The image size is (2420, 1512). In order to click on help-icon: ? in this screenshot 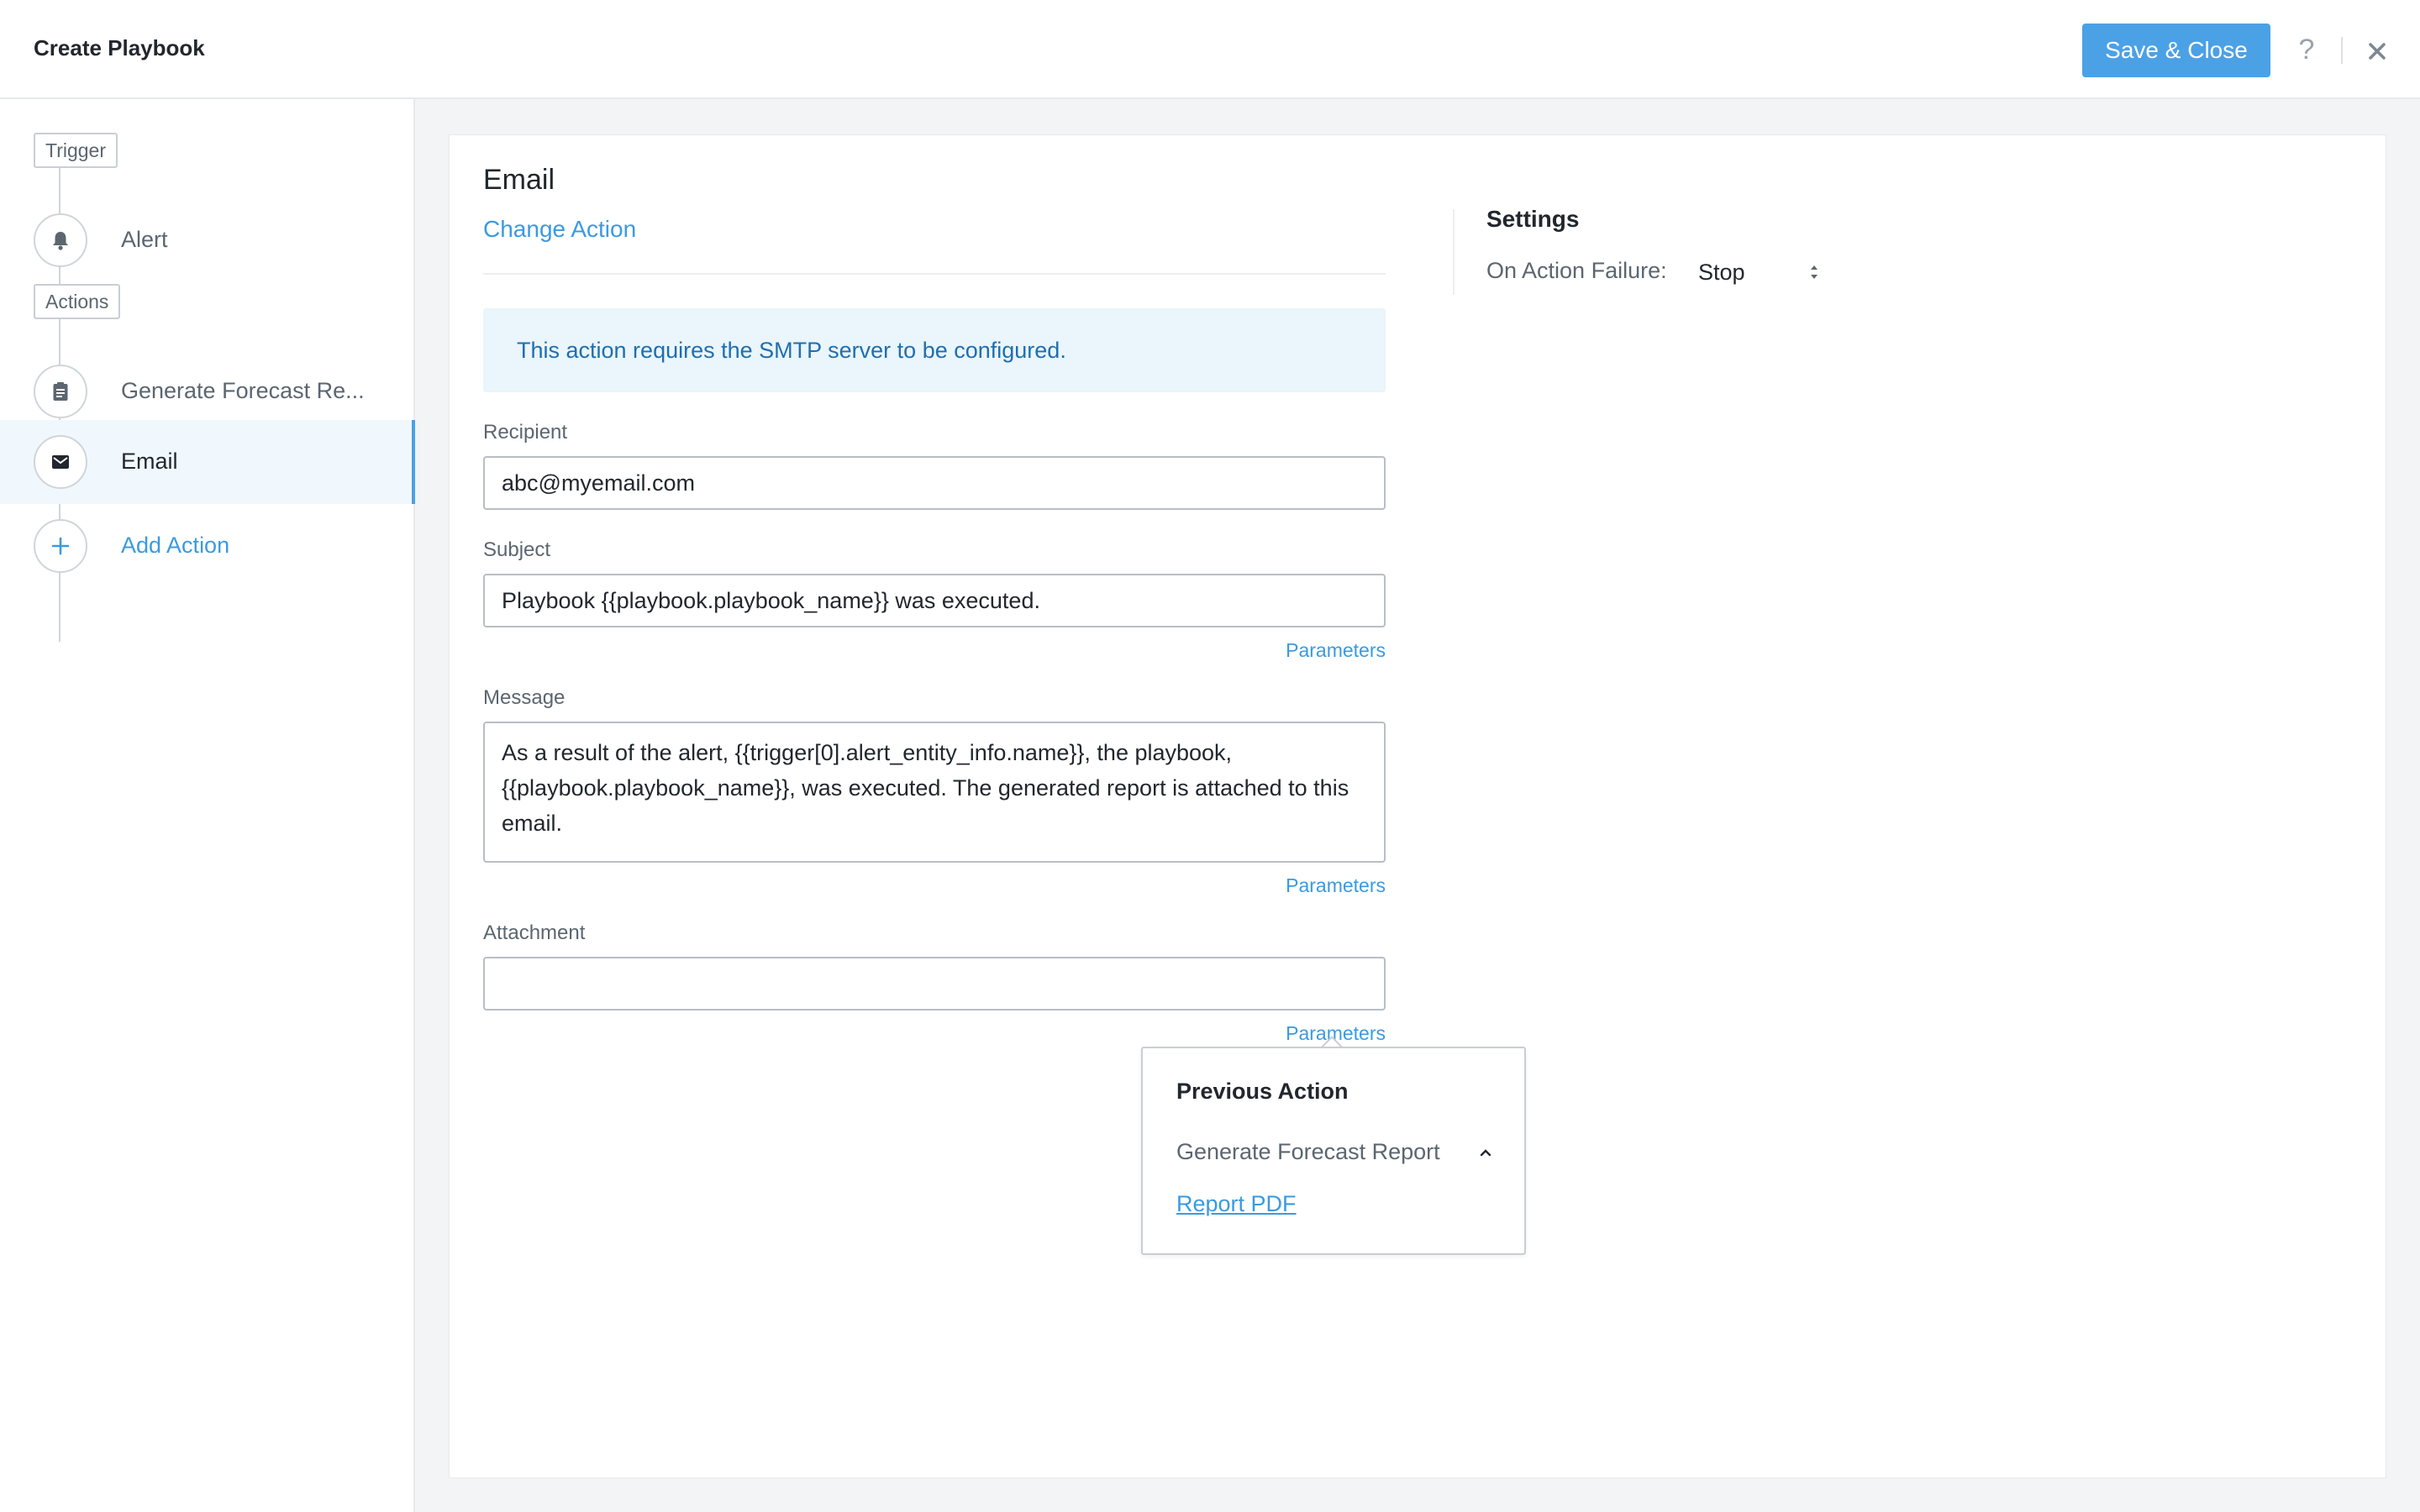, I will do `click(2306, 49)`.